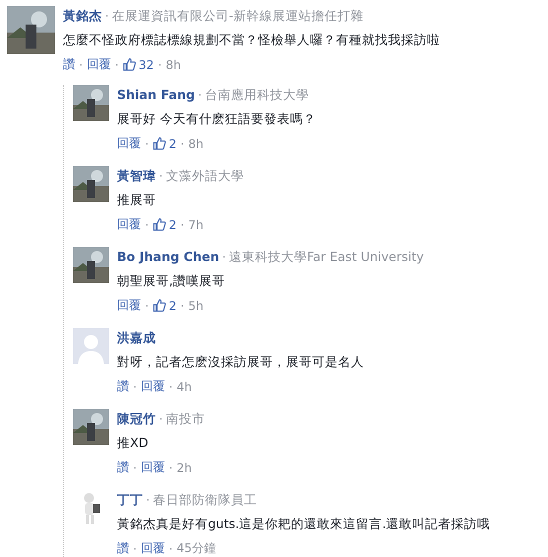 This screenshot has height=557, width=548. Describe the element at coordinates (137, 199) in the screenshot. I see `comment-text: 推展哥` at that location.